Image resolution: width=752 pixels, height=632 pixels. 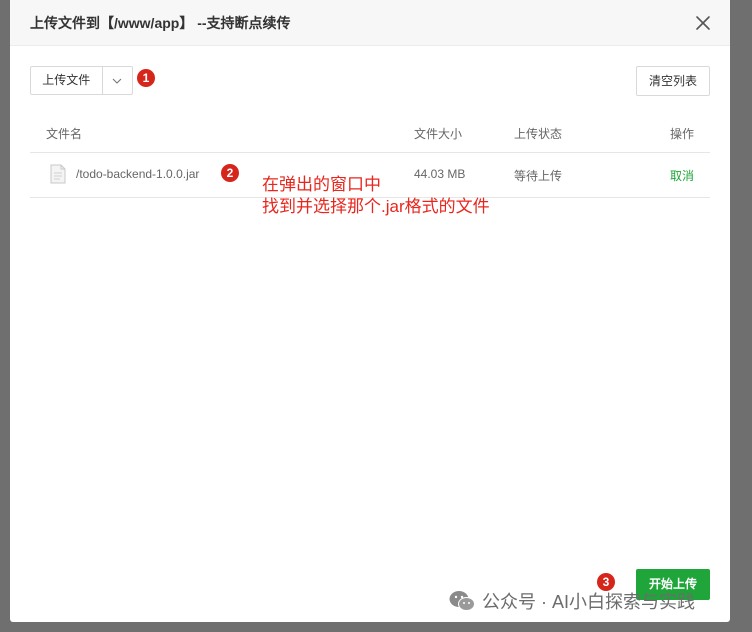 I want to click on step-badge-2: 2, so click(x=230, y=173).